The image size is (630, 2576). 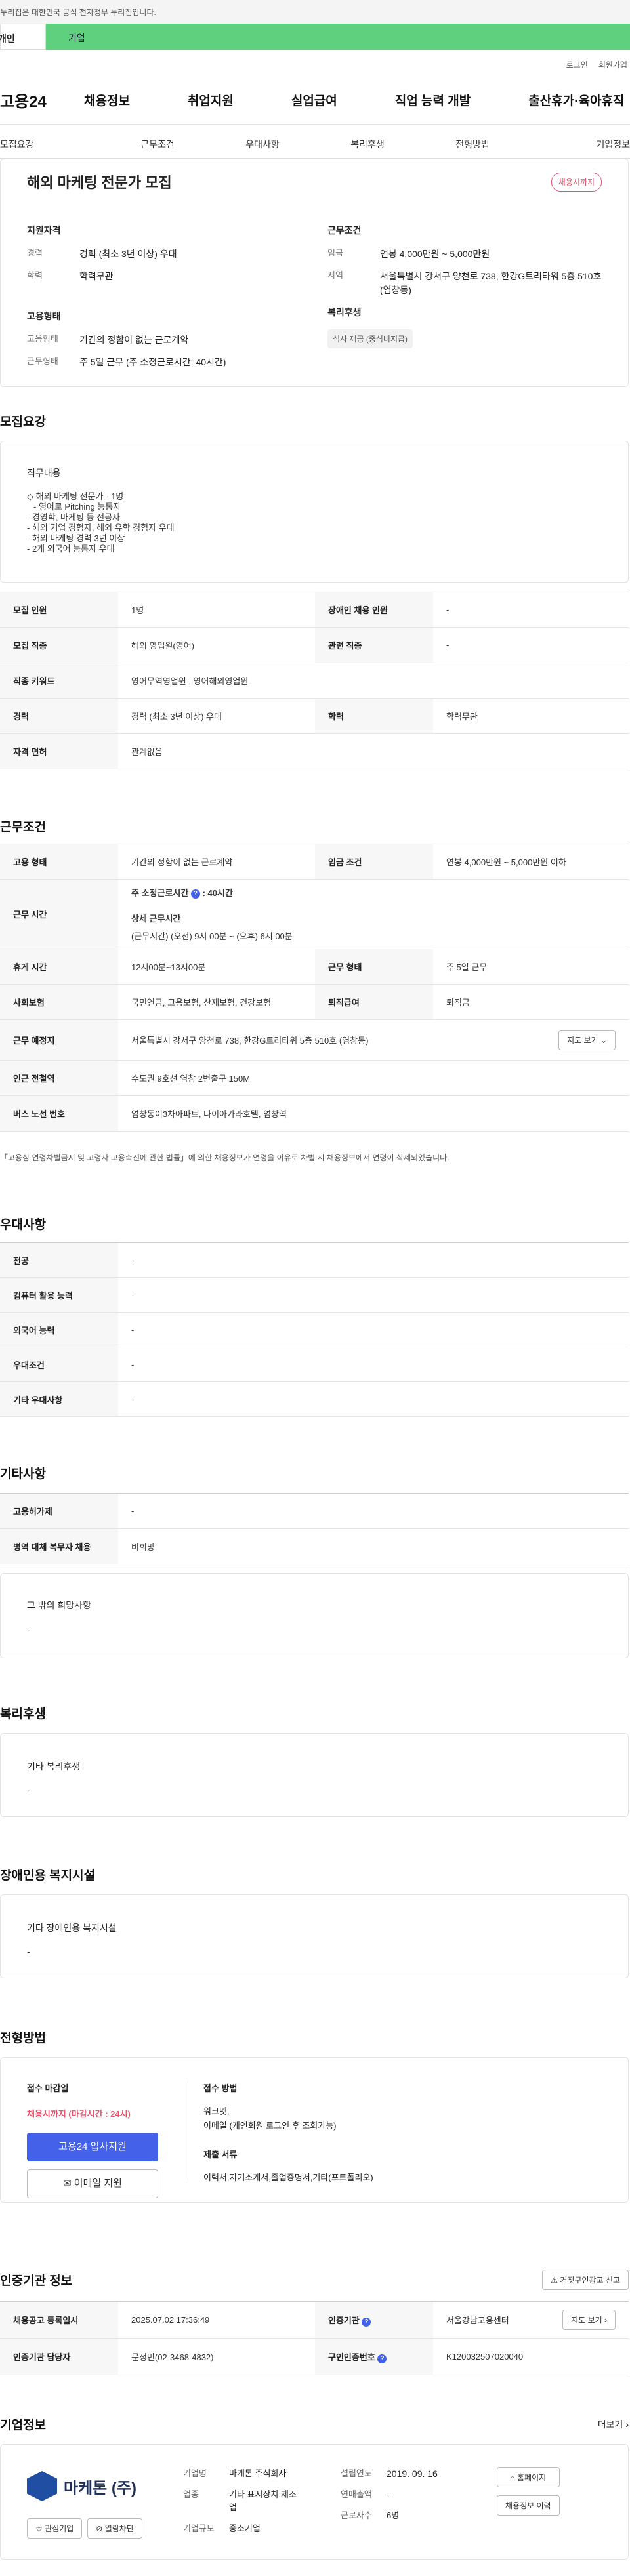 I want to click on apply-button: 고용24 입사지원, so click(x=92, y=2147).